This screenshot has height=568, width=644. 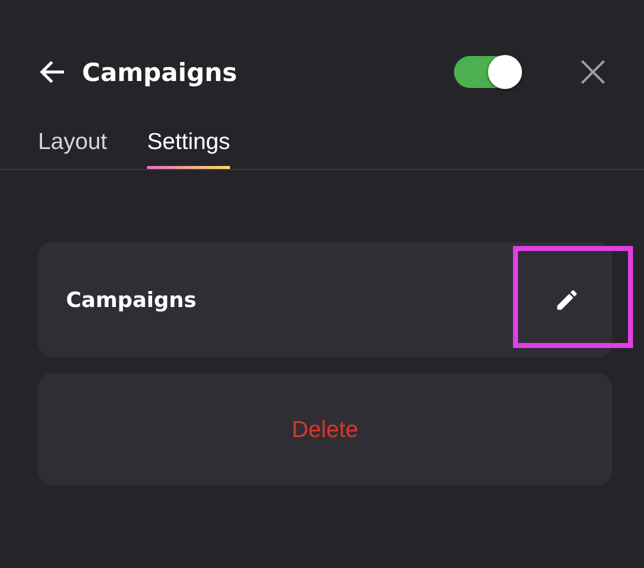 What do you see at coordinates (52, 72) in the screenshot?
I see `back-arrow-icon` at bounding box center [52, 72].